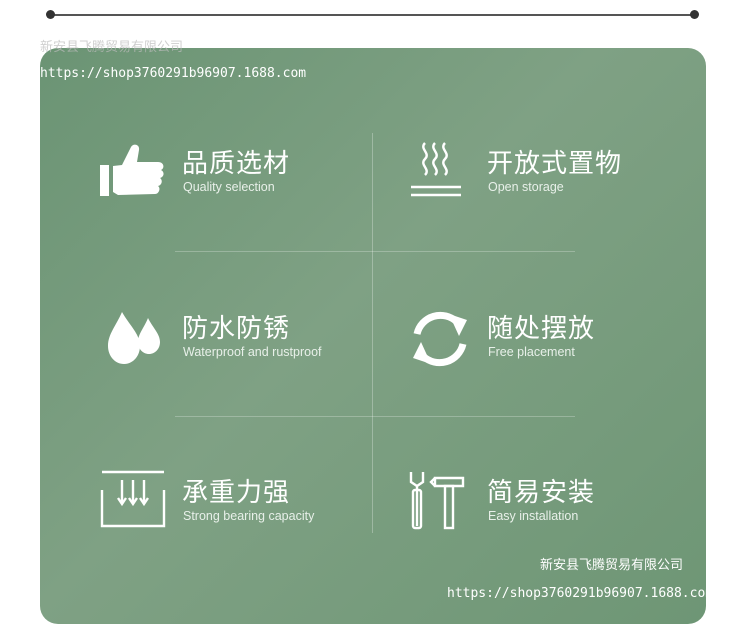  Describe the element at coordinates (440, 503) in the screenshot. I see `tools-icon` at that location.